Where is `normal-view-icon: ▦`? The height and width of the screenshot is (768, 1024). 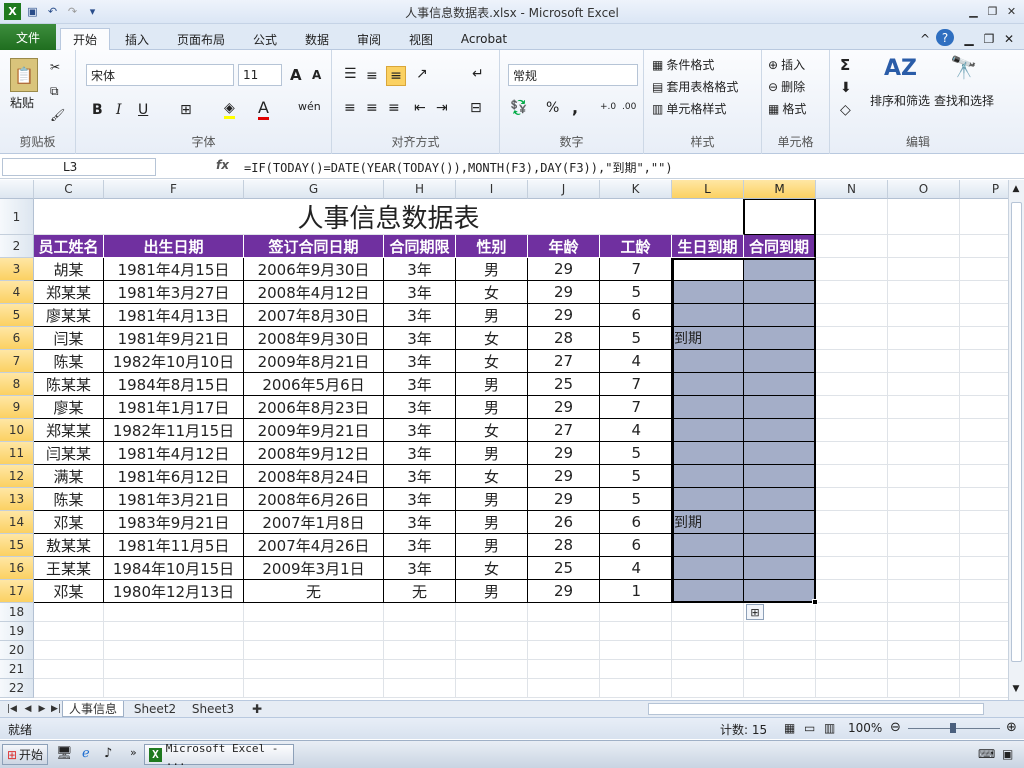
normal-view-icon: ▦ is located at coordinates (789, 728).